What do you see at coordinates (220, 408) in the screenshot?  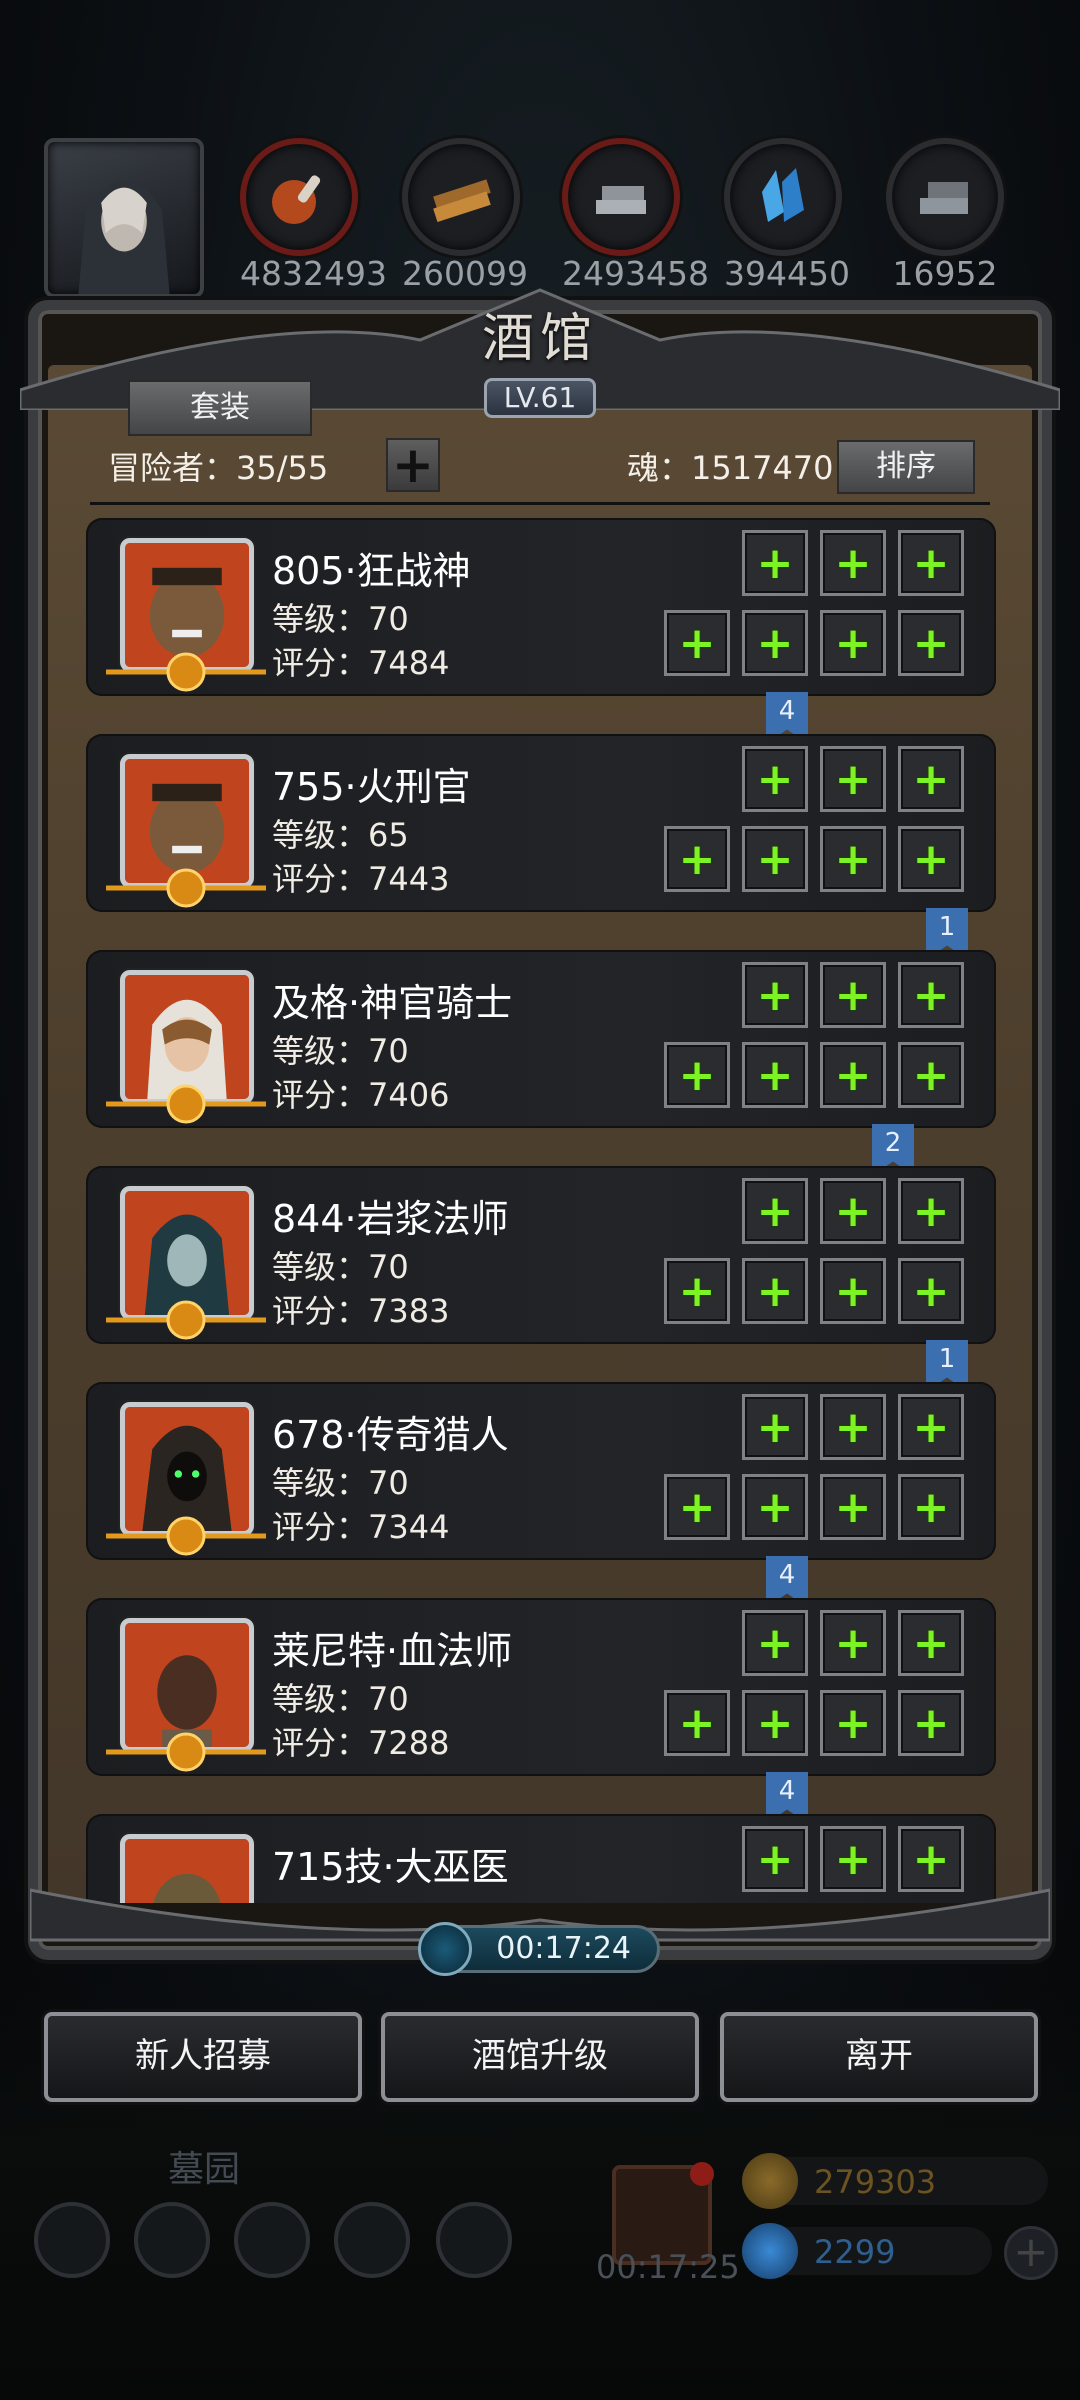 I see `set-button: 套装` at bounding box center [220, 408].